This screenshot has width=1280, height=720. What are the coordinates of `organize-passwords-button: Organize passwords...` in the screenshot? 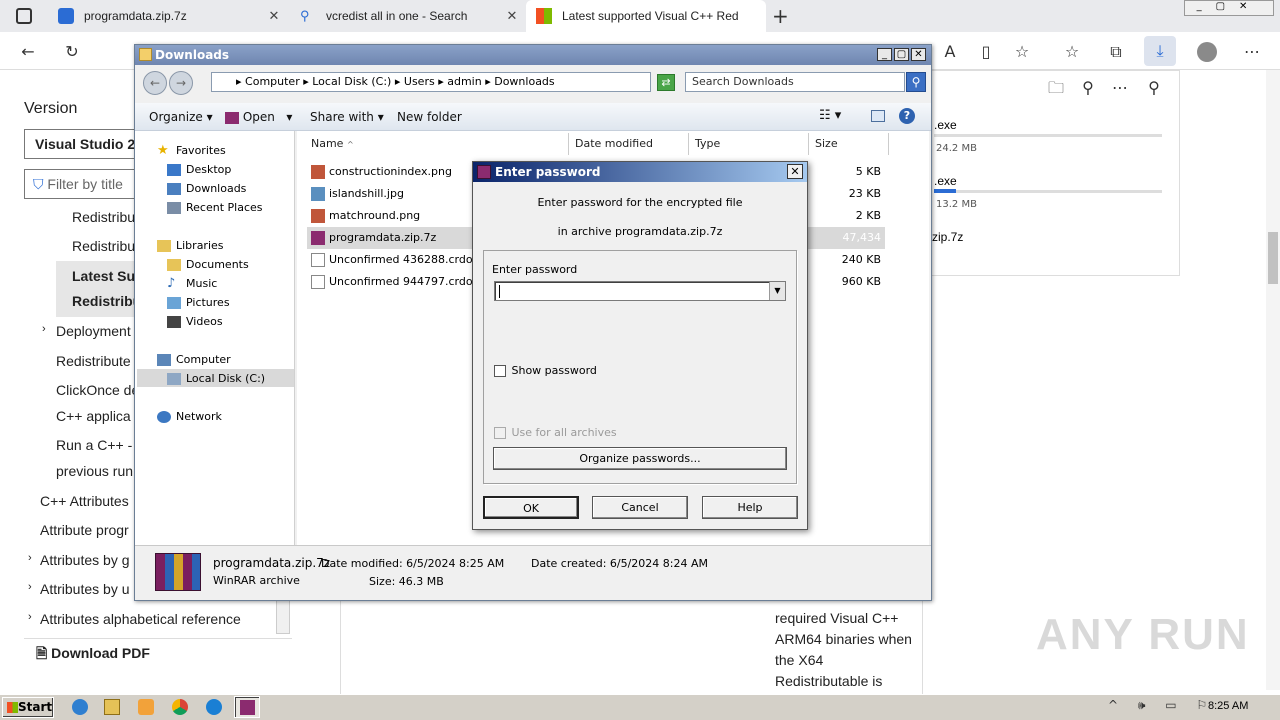 It's located at (640, 458).